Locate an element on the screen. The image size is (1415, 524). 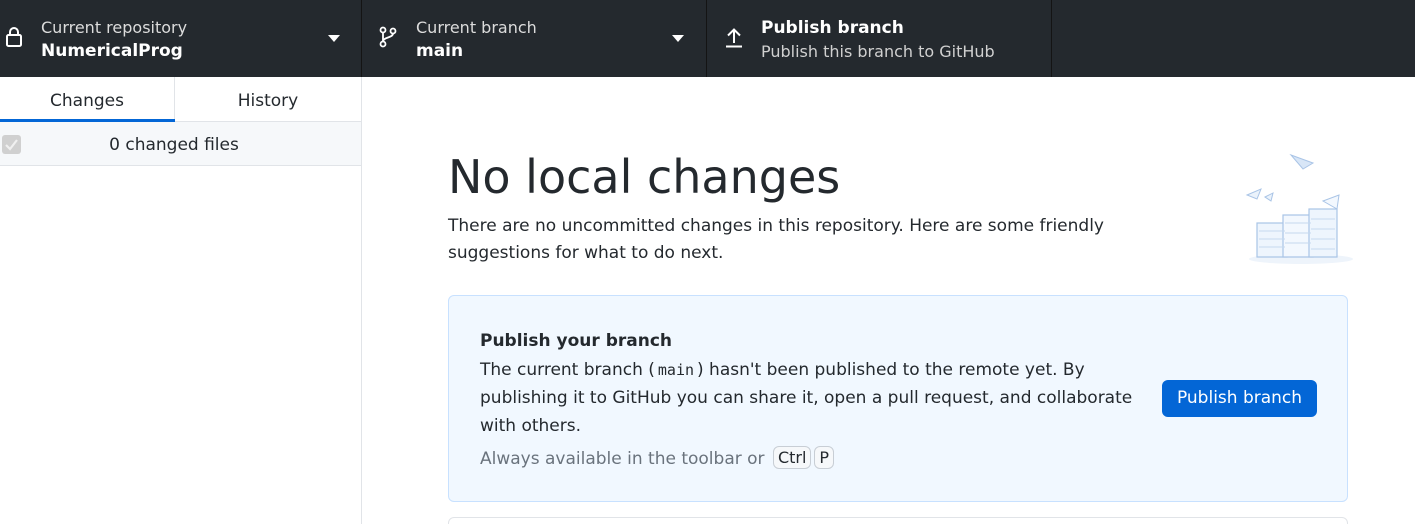
tab-history: History is located at coordinates (268, 99).